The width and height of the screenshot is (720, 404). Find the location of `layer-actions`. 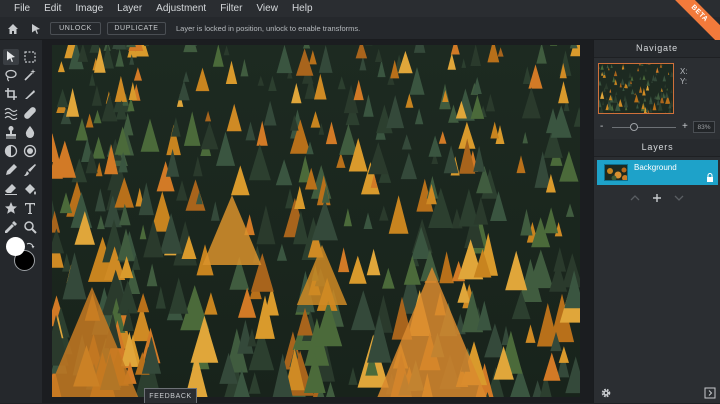

layer-actions is located at coordinates (657, 198).